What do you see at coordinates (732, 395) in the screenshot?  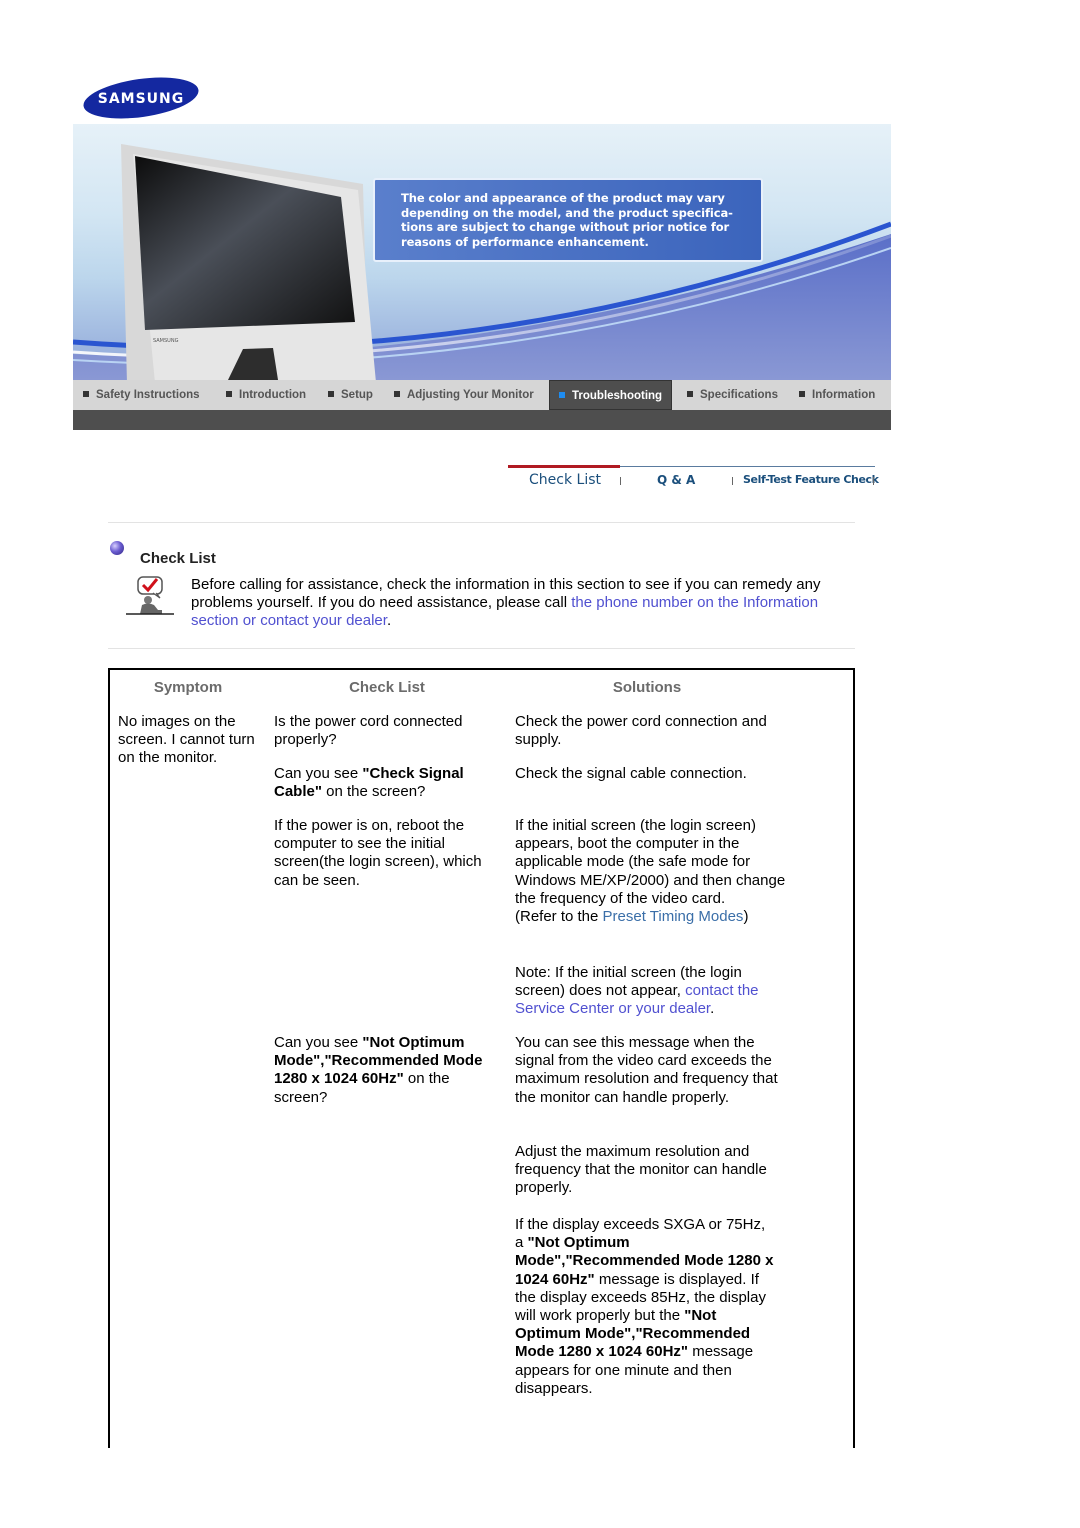 I see `nav-specifications: Specifications` at bounding box center [732, 395].